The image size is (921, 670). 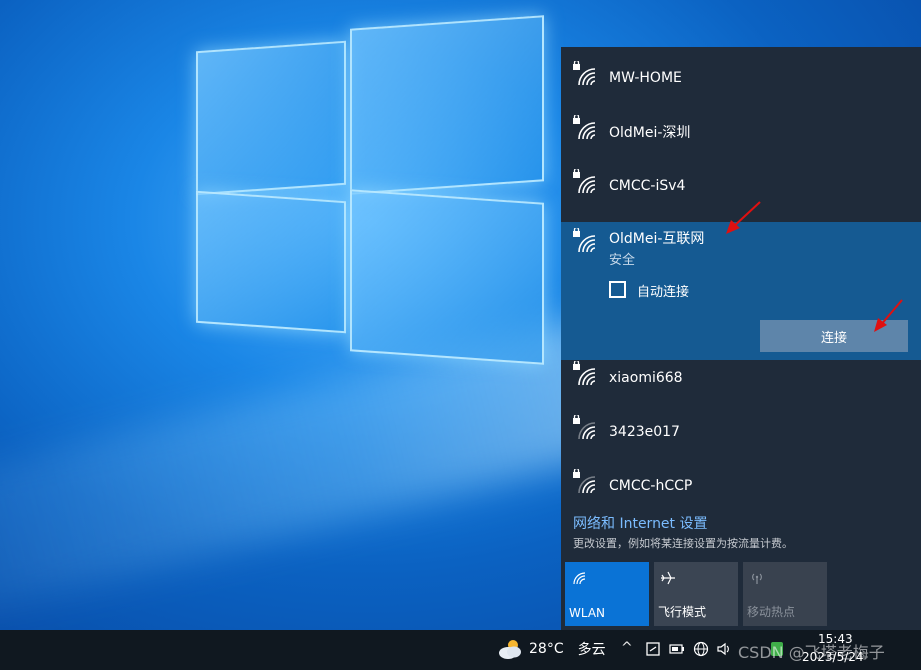 What do you see at coordinates (617, 289) in the screenshot?
I see `auto-connect-checkbox` at bounding box center [617, 289].